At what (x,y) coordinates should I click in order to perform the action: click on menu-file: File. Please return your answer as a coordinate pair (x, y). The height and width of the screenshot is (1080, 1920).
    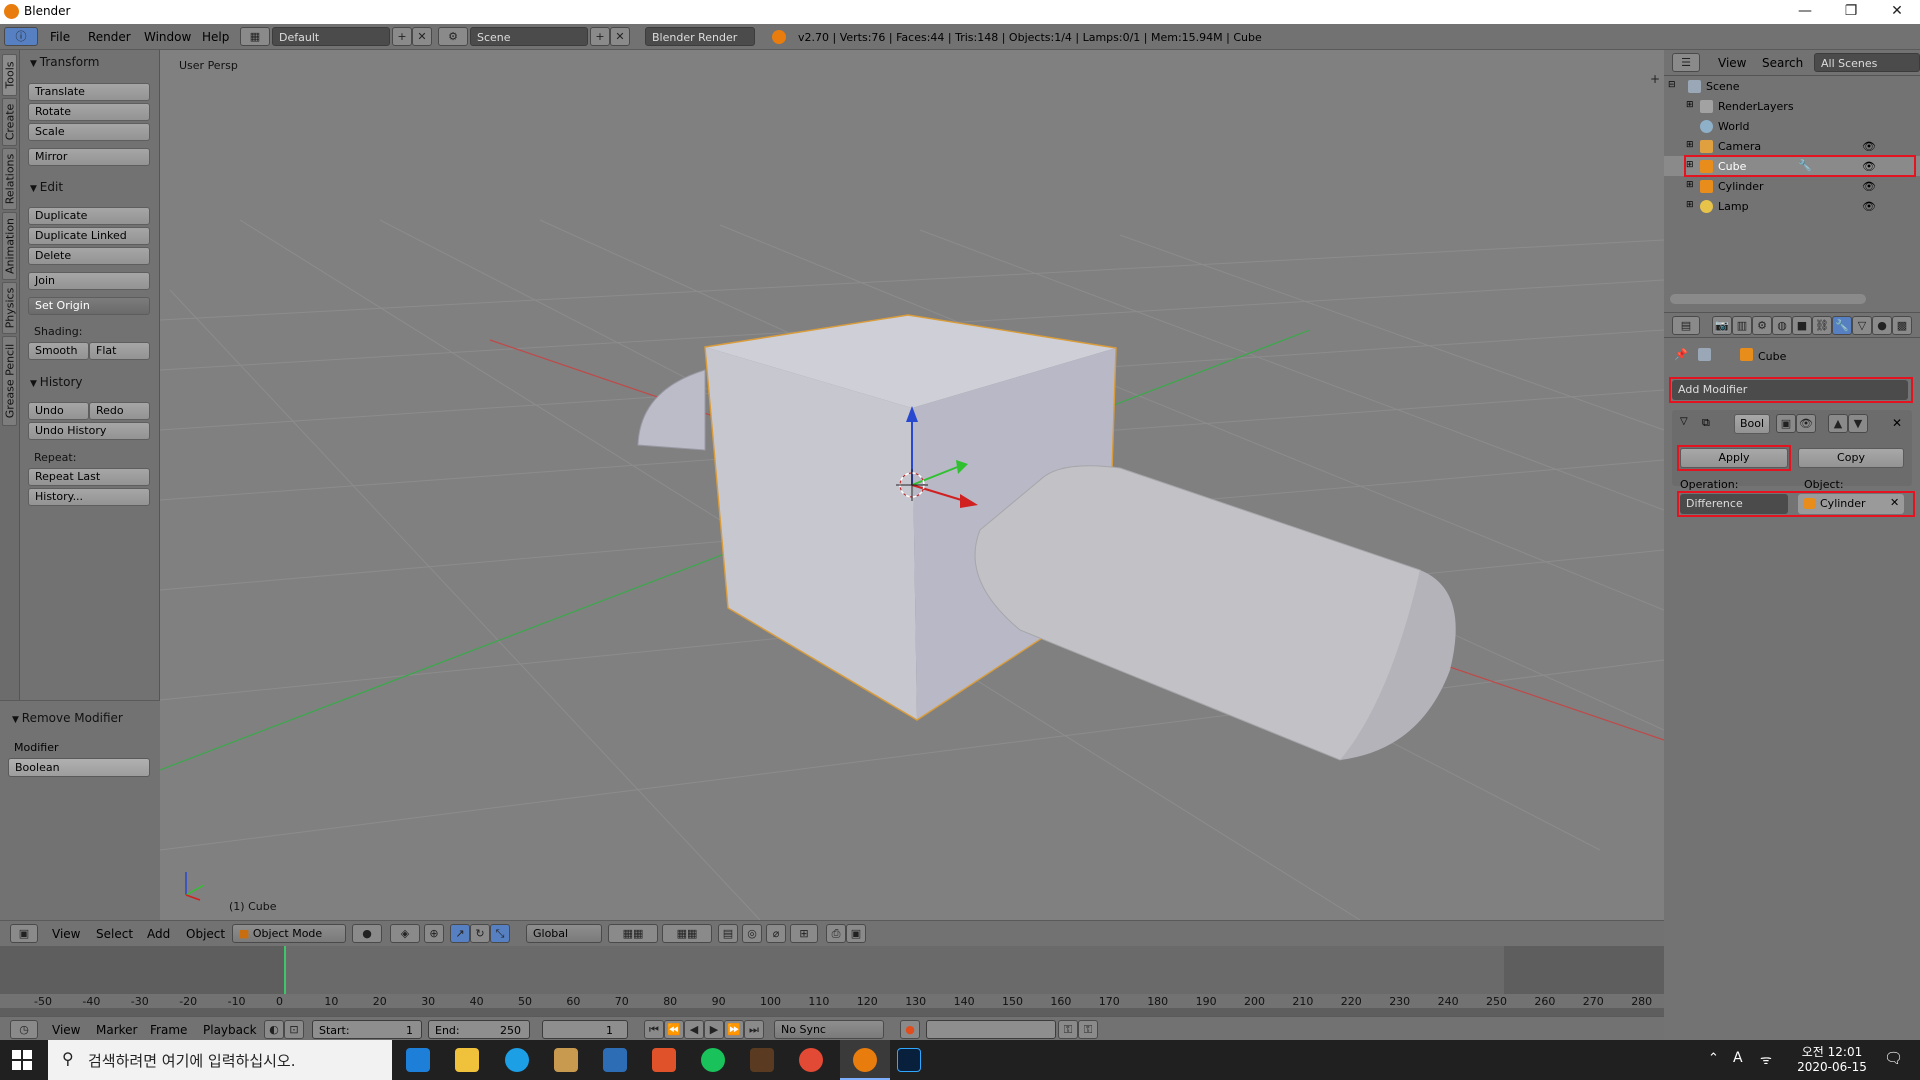
    Looking at the image, I should click on (60, 37).